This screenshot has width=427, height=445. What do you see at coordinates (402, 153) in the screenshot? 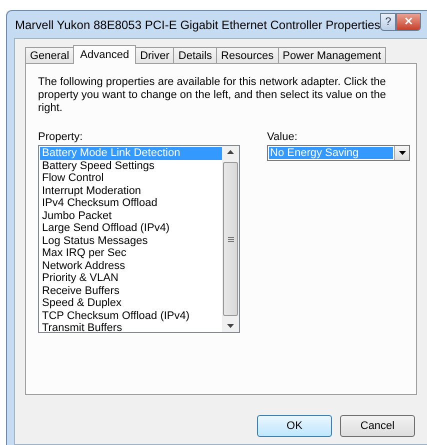
I see `dropdown-caret-icon` at bounding box center [402, 153].